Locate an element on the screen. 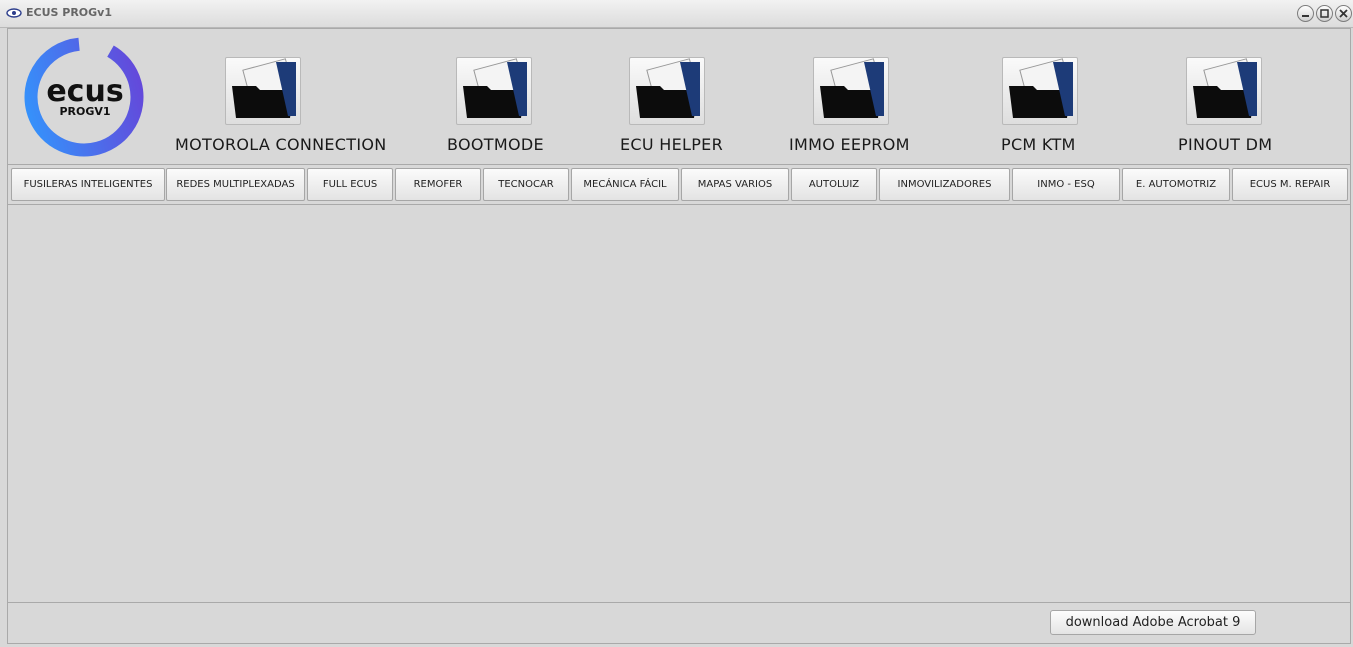 The width and height of the screenshot is (1353, 647). title-bar: ECUS PROGv1 is located at coordinates (676, 14).